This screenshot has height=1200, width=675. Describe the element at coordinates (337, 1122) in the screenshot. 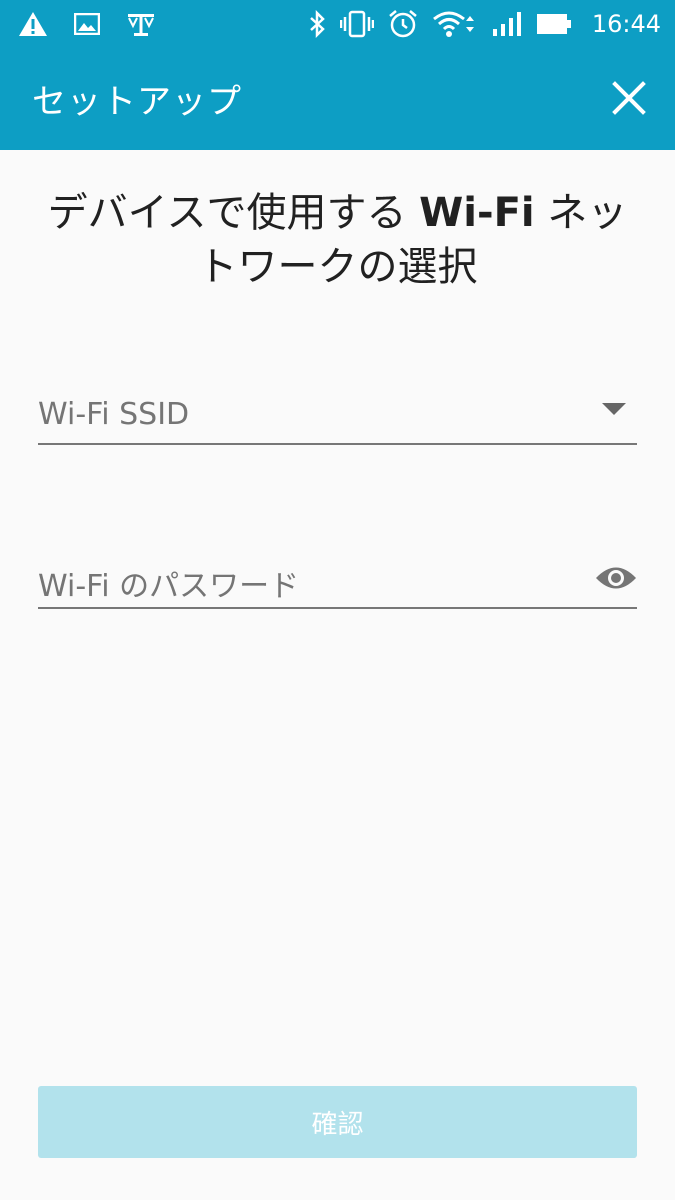

I see `confirm-button: 確認` at that location.